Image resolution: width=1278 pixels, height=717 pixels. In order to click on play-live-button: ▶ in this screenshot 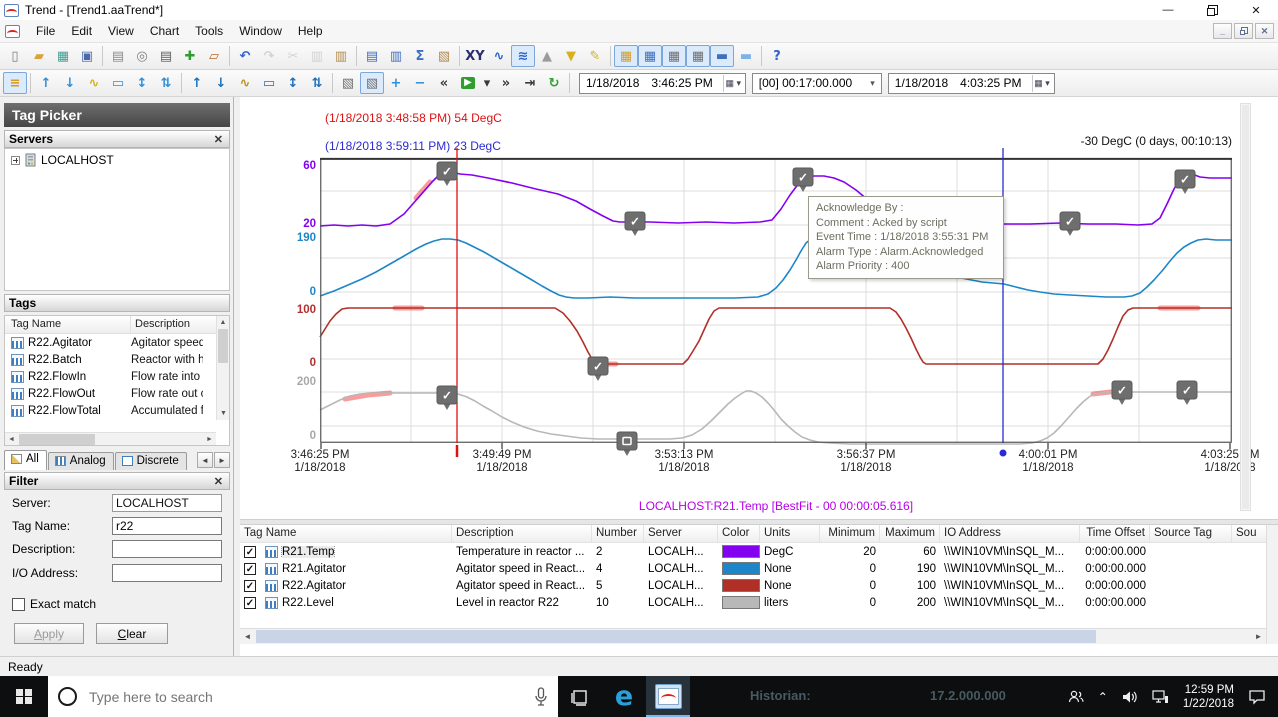, I will do `click(468, 83)`.